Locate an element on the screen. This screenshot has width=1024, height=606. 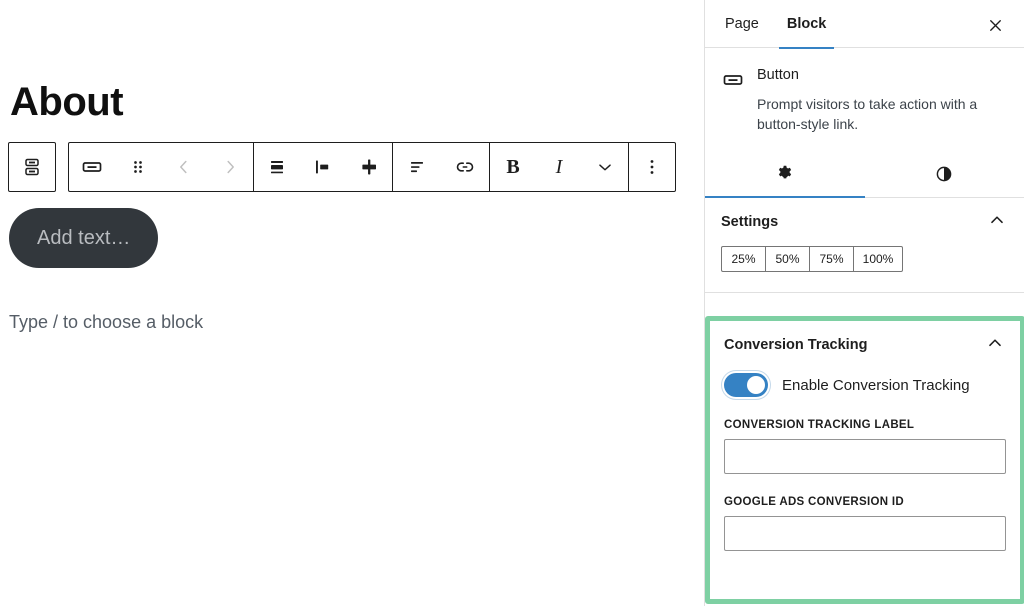
button-icon is located at coordinates (733, 80).